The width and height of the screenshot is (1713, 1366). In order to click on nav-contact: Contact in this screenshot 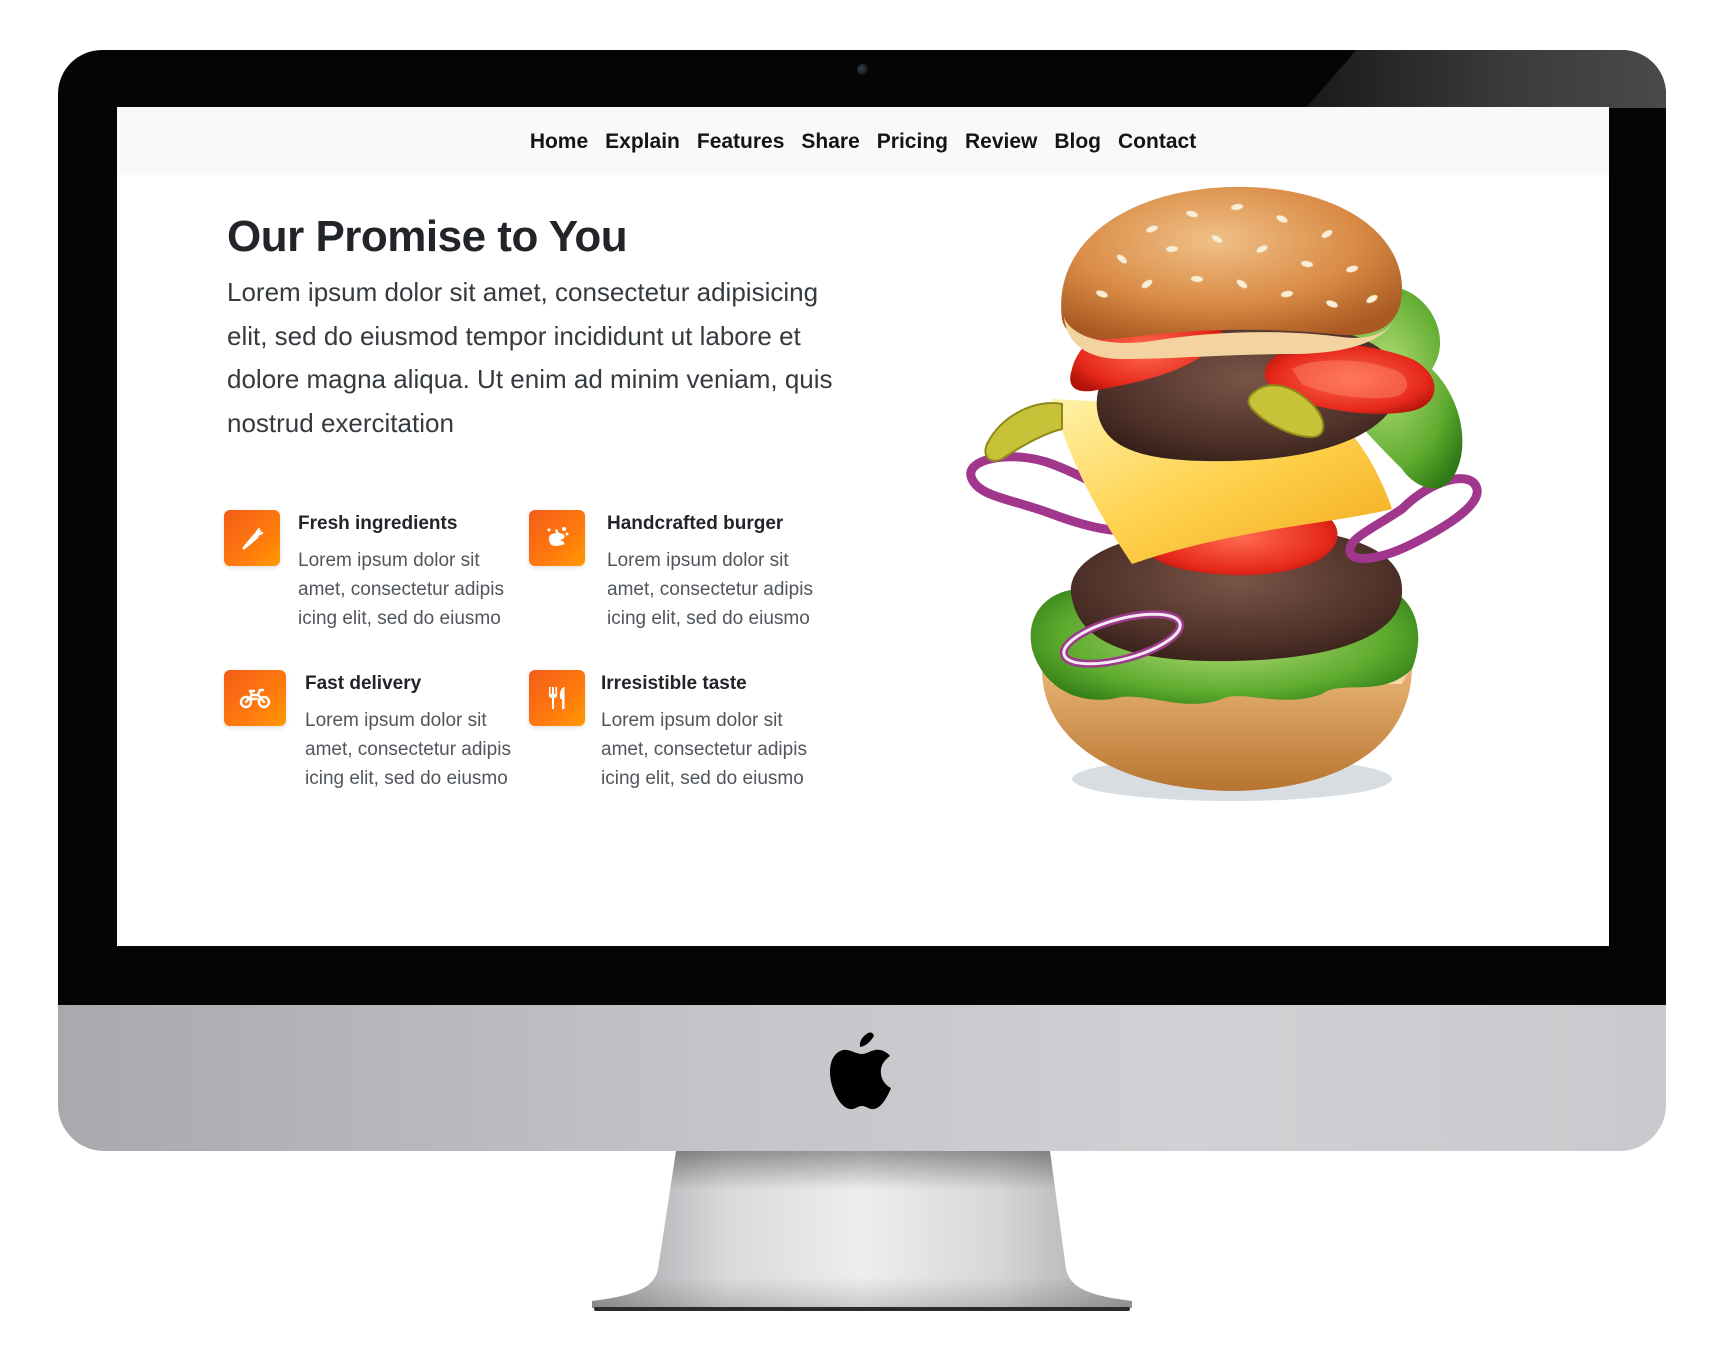, I will do `click(1157, 142)`.